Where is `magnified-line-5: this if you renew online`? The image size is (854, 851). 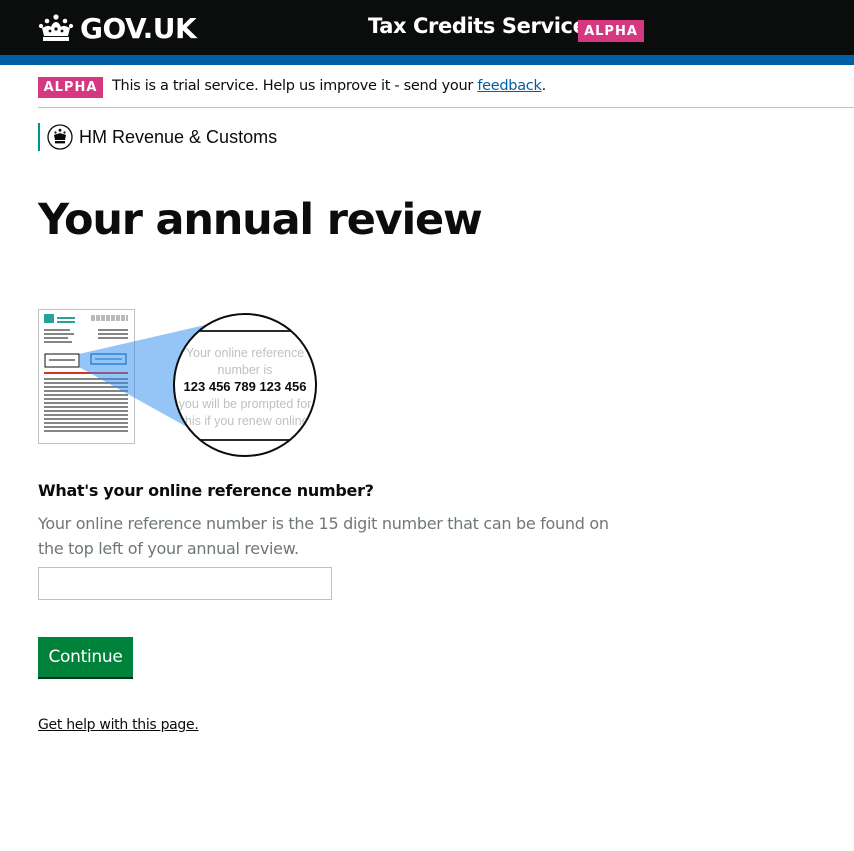 magnified-line-5: this if you renew online is located at coordinates (244, 421).